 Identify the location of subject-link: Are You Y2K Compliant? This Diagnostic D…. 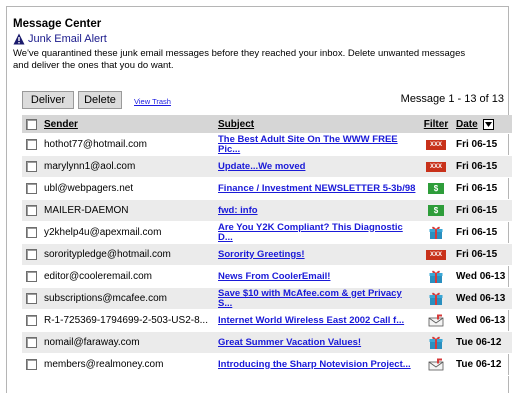
(318, 232).